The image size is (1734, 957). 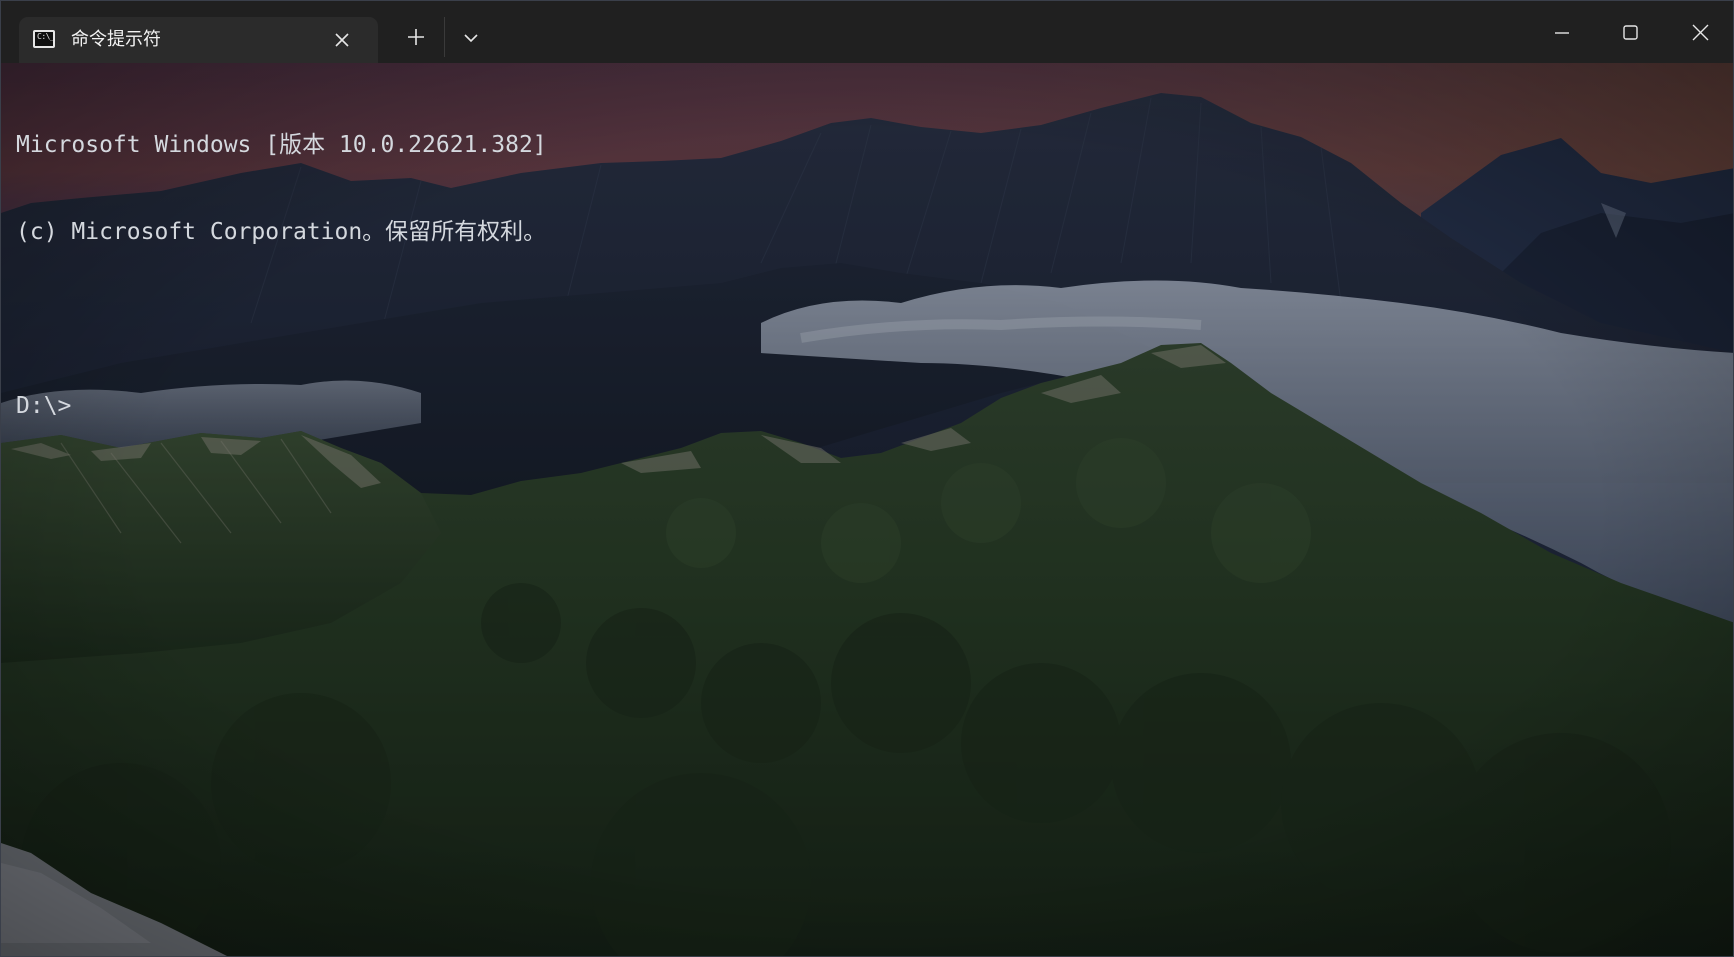 I want to click on terminal-line: Microsoft Windows [版本 10.0.22621.382], so click(x=281, y=145).